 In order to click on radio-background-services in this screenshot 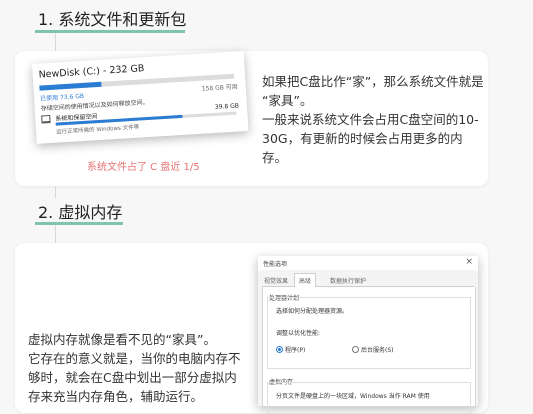, I will do `click(355, 349)`.